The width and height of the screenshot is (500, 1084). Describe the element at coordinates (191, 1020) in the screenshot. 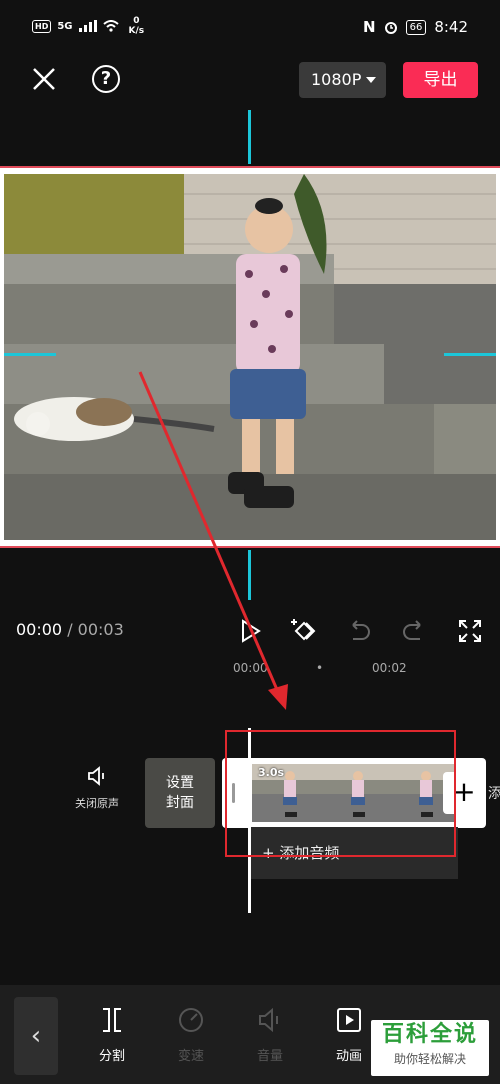

I see `speed-icon` at that location.